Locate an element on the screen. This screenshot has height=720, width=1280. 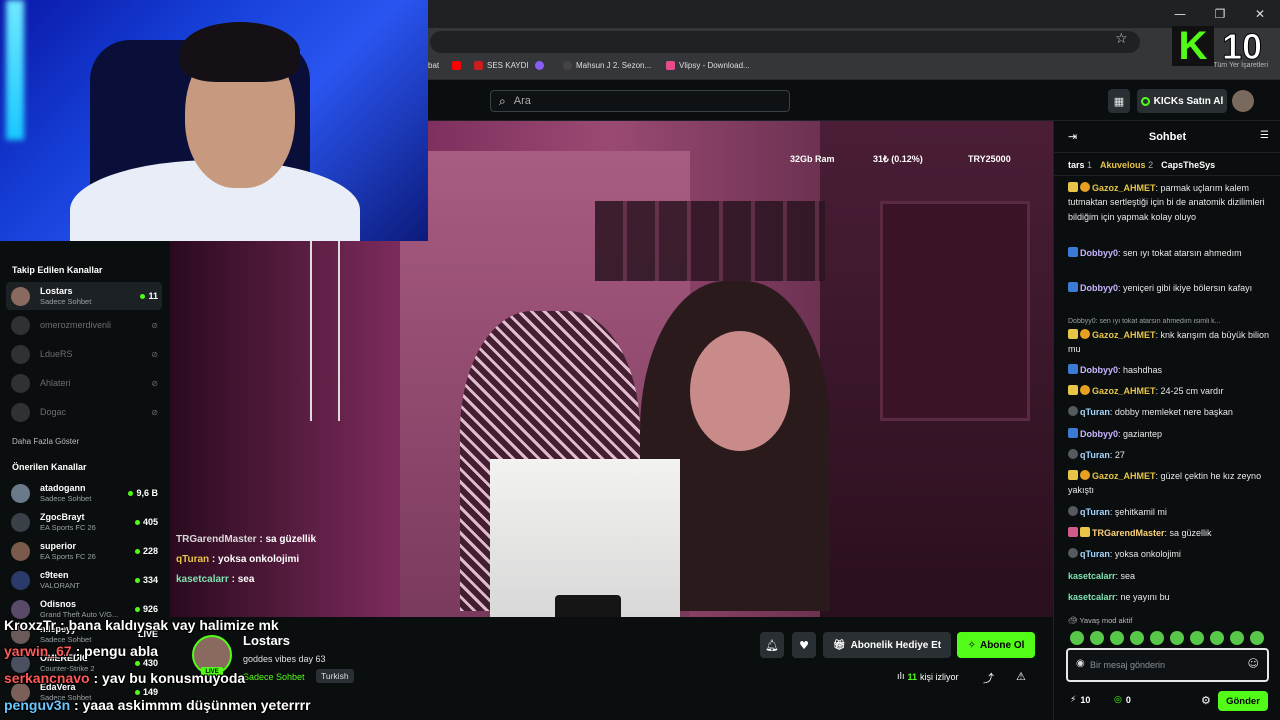
send-button: Gönder is located at coordinates (1243, 701).